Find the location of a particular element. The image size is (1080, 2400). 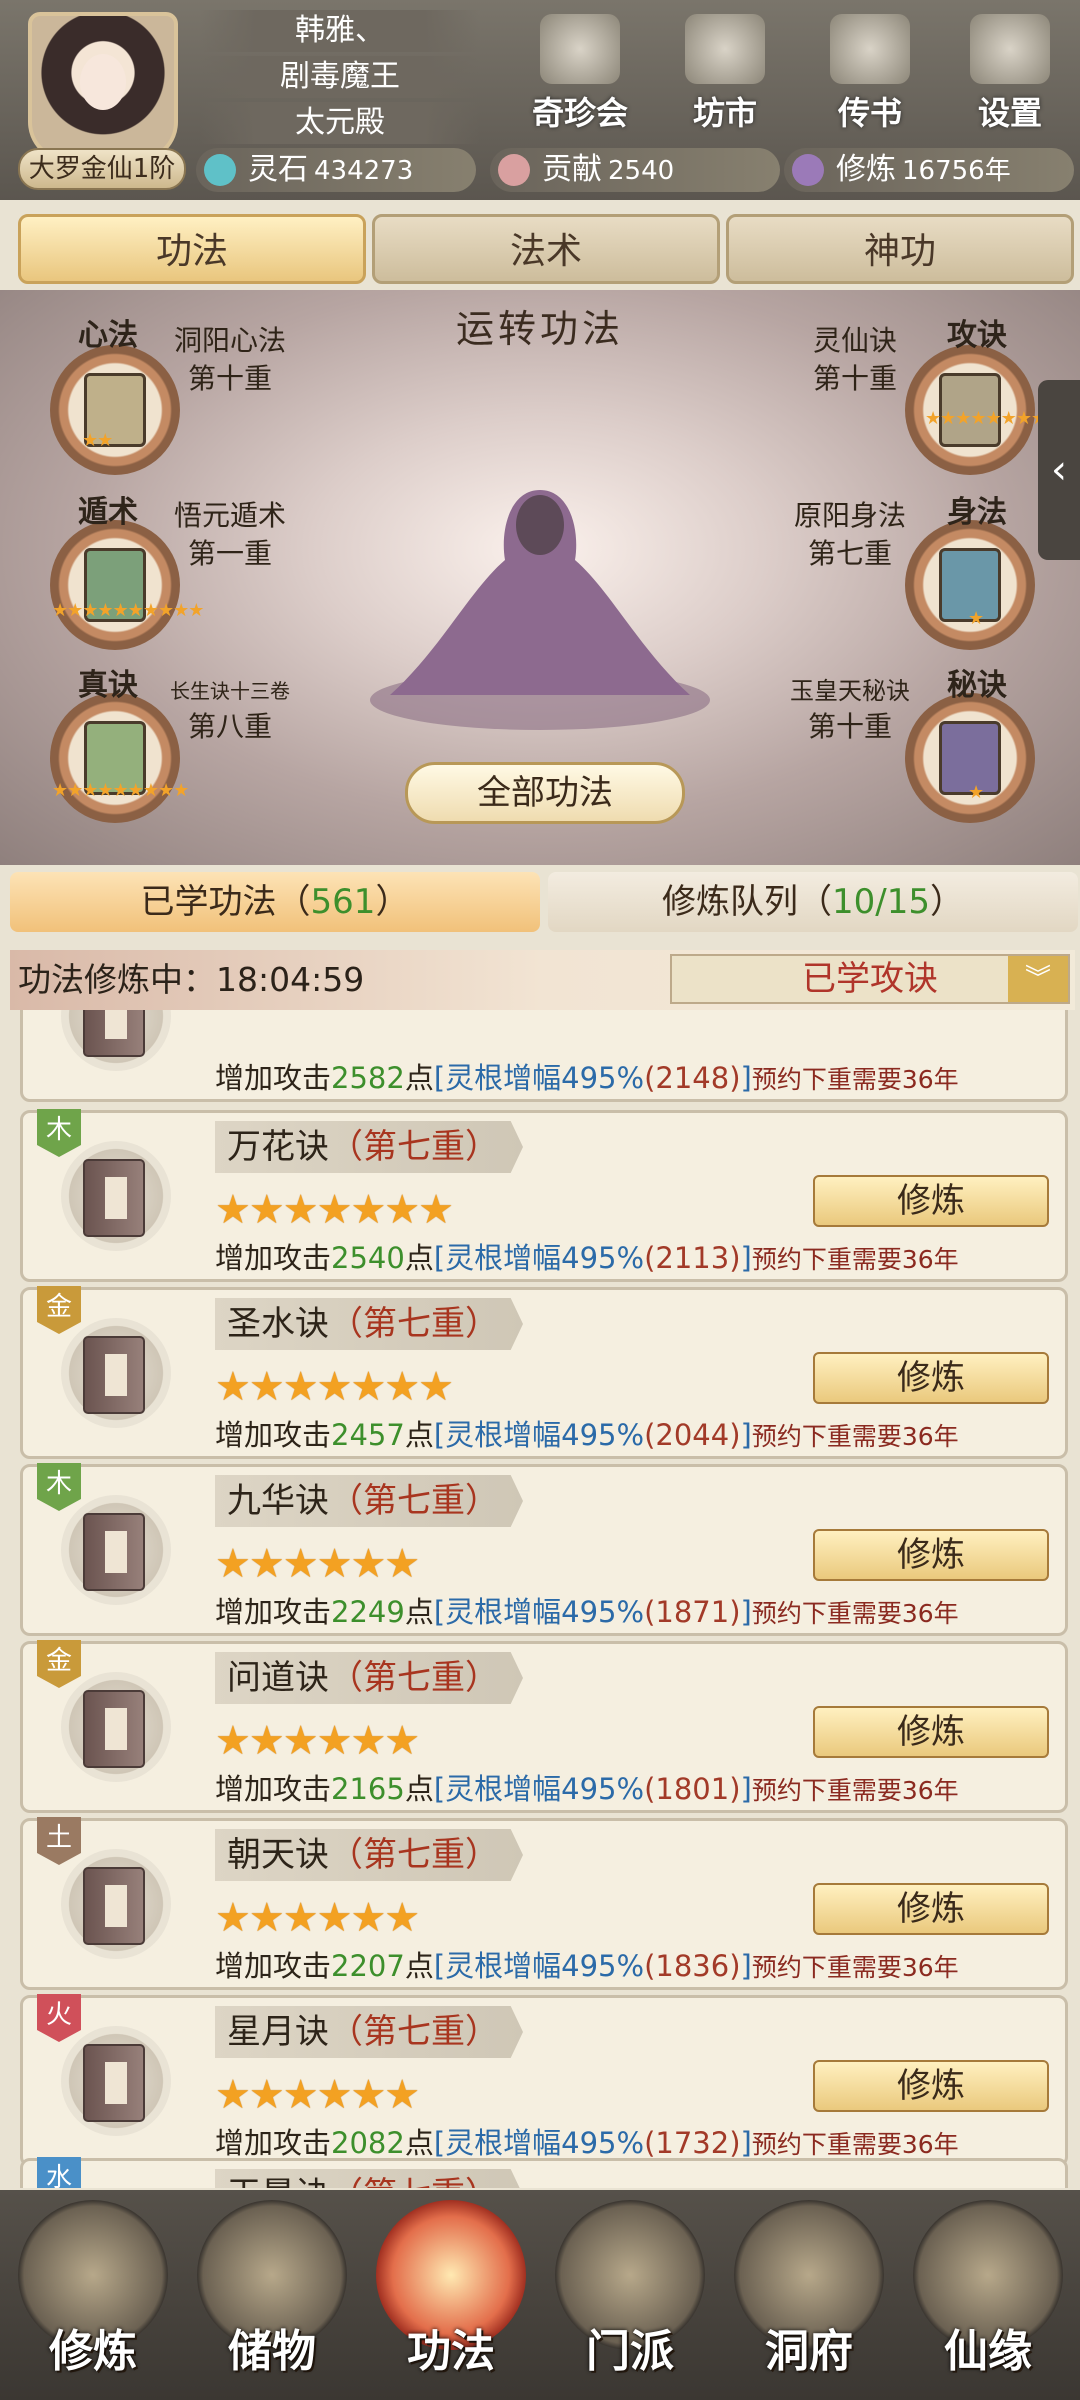

item-stars: ★★★★★★★ is located at coordinates (334, 1387).